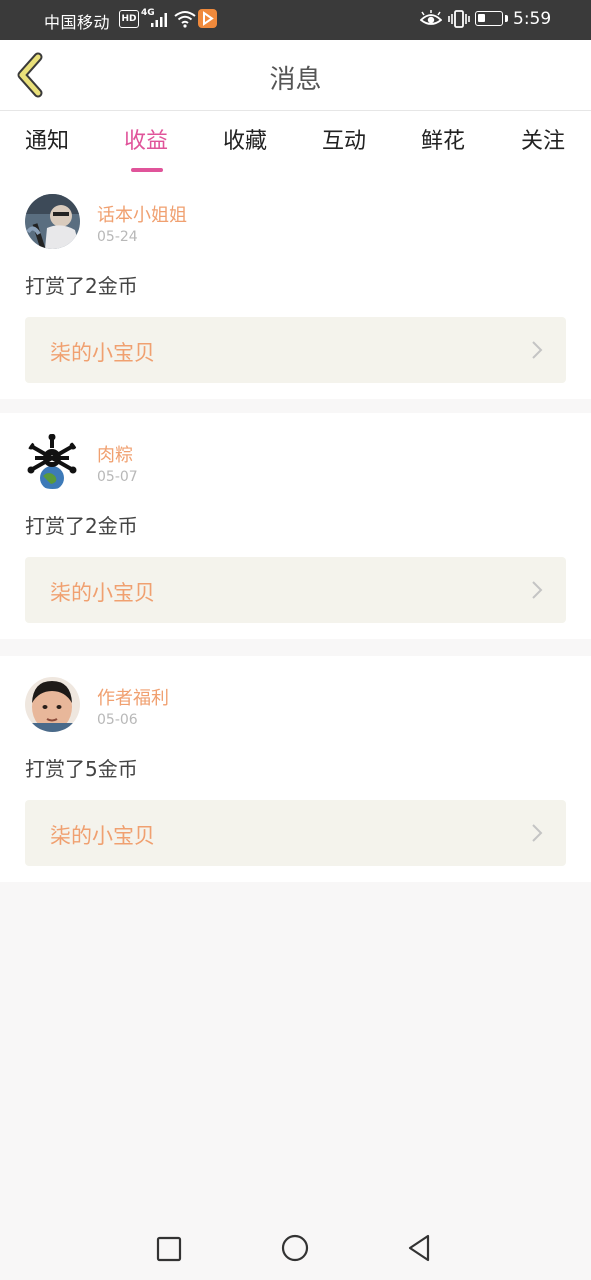  I want to click on tab-label: 收藏, so click(244, 141).